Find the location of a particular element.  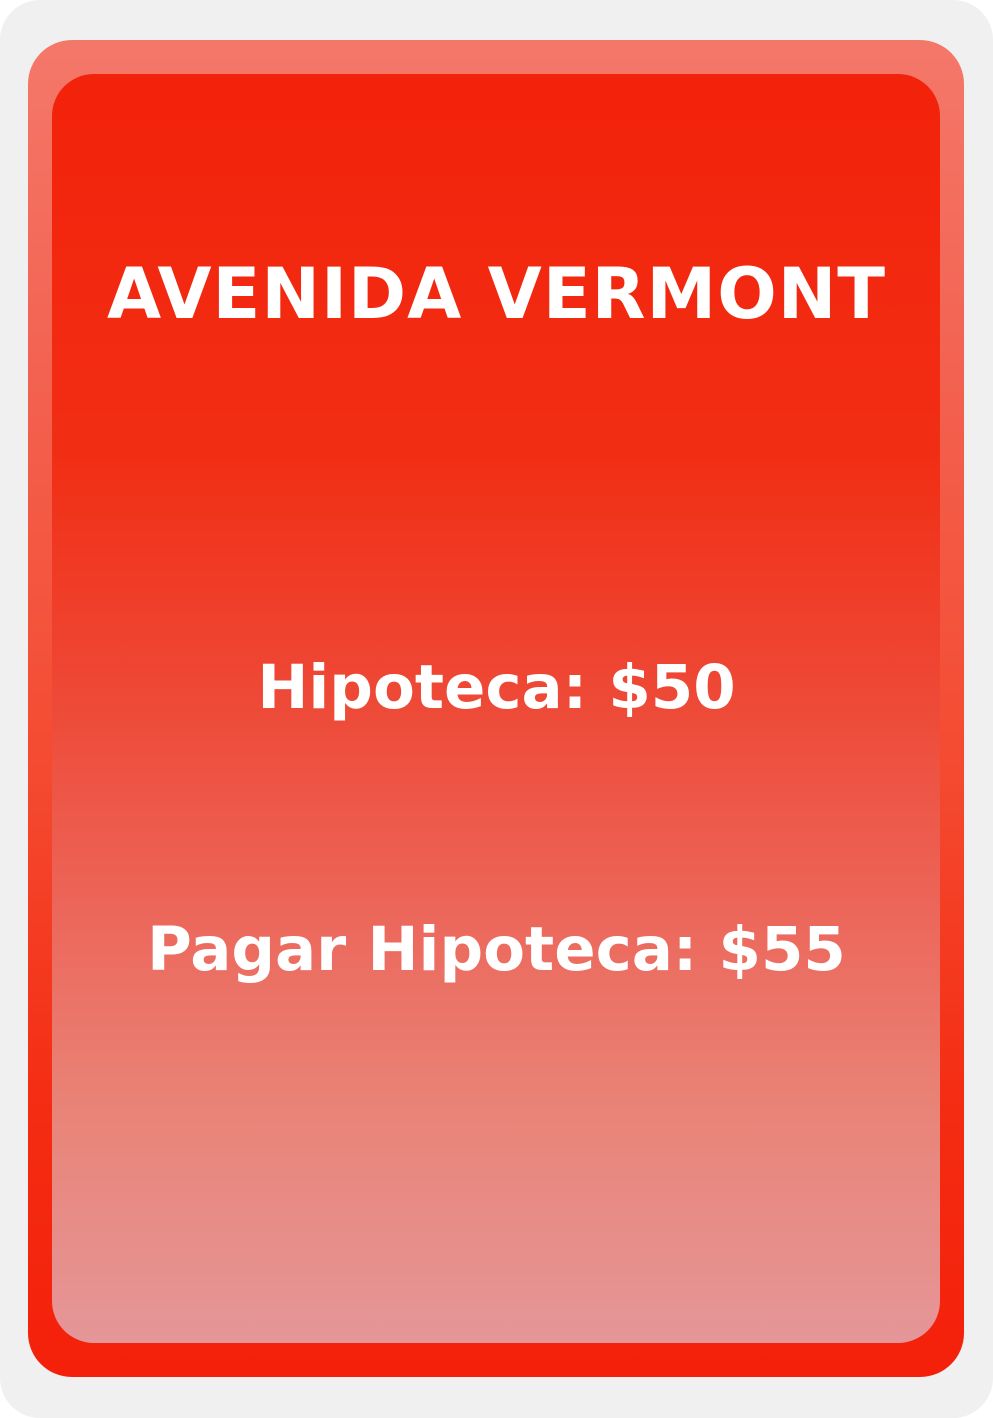

property-title: AVENIDA VERMONT is located at coordinates (496, 294).